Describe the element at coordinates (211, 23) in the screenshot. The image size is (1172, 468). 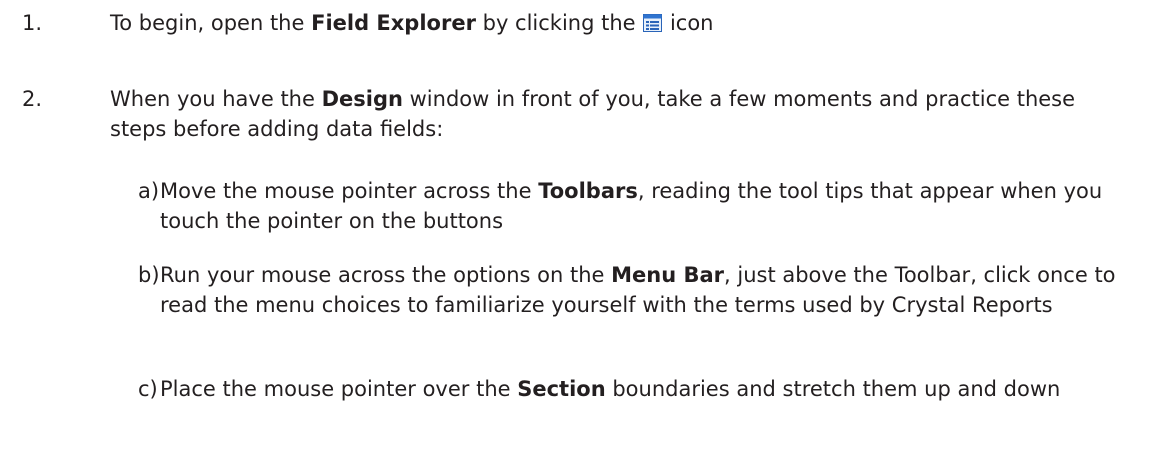
I see `step-text-pre: To begin, open the` at that location.